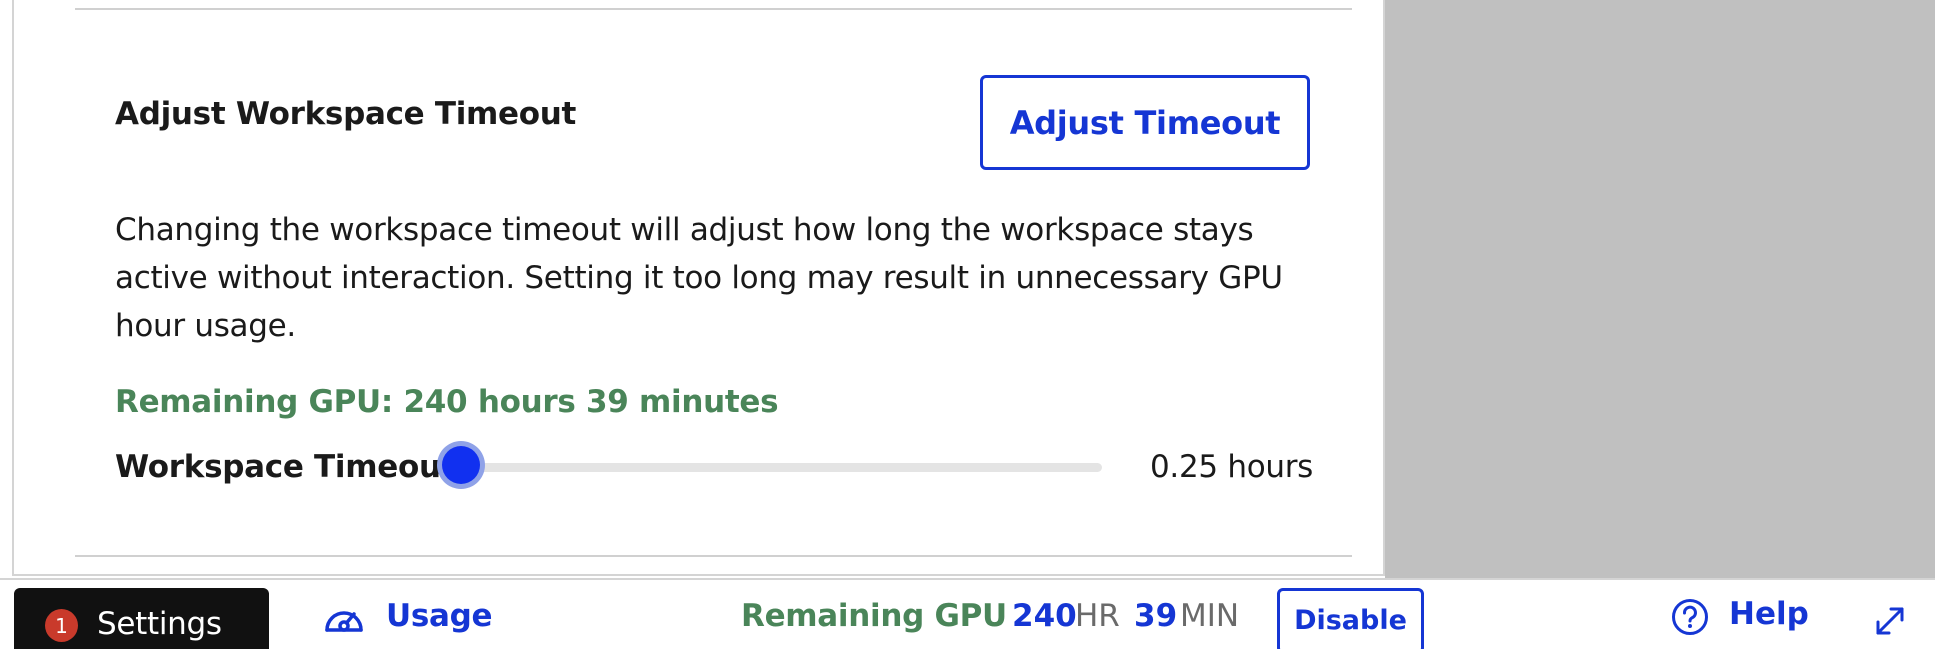 This screenshot has height=649, width=1935. Describe the element at coordinates (1044, 616) in the screenshot. I see `remaining-hours-value: 240` at that location.